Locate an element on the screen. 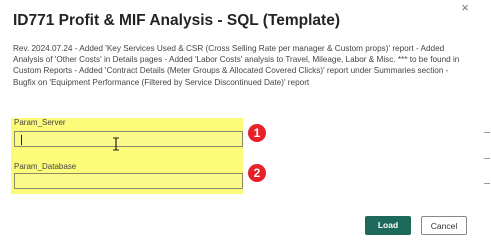 The width and height of the screenshot is (491, 252). load-button: Load is located at coordinates (388, 225).